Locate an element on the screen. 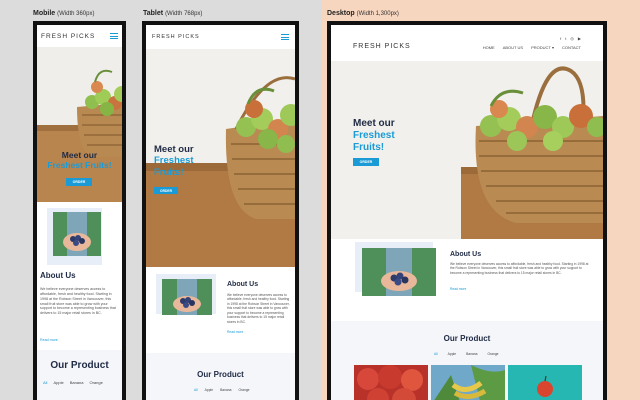 This screenshot has width=640, height=400. chevron-down-icon: ▾ is located at coordinates (552, 47).